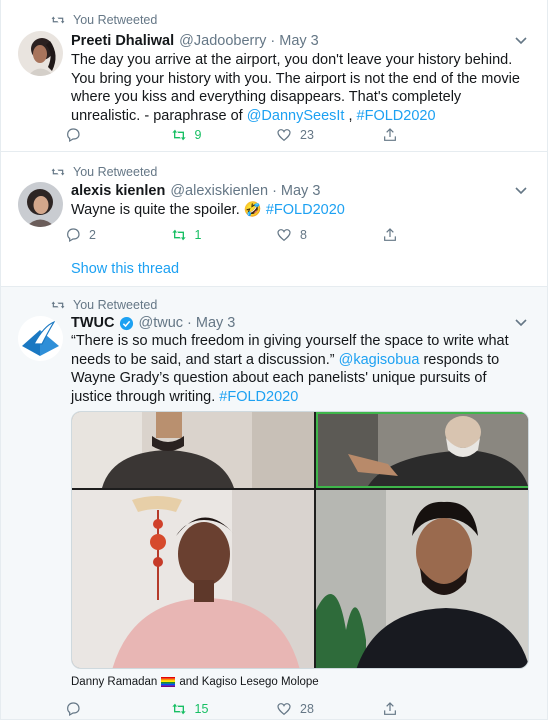  I want to click on reply-count: 2, so click(92, 235).